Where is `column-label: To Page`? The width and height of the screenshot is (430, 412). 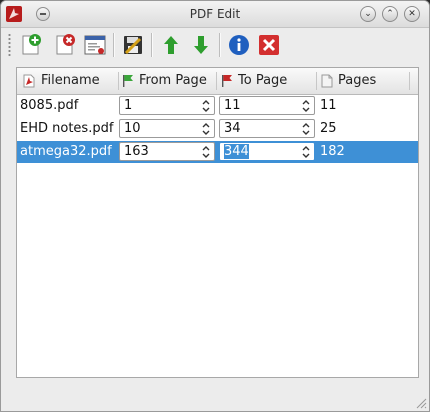
column-label: To Page is located at coordinates (263, 80).